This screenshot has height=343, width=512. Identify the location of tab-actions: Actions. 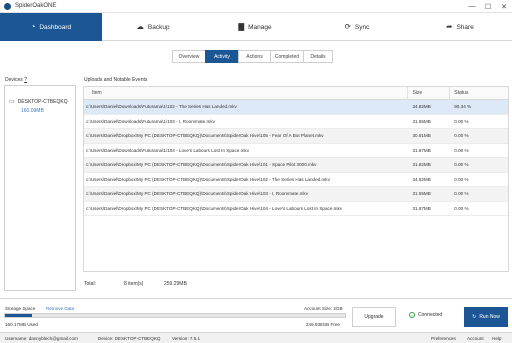
(254, 56).